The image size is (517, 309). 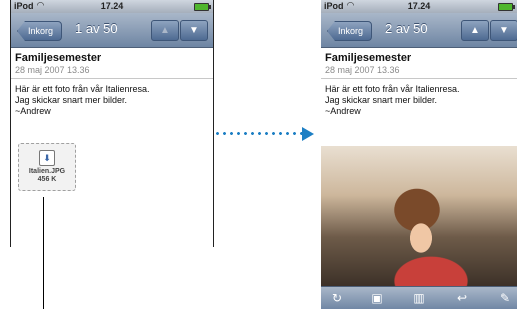 I want to click on message-counter: 2 av 50, so click(x=406, y=28).